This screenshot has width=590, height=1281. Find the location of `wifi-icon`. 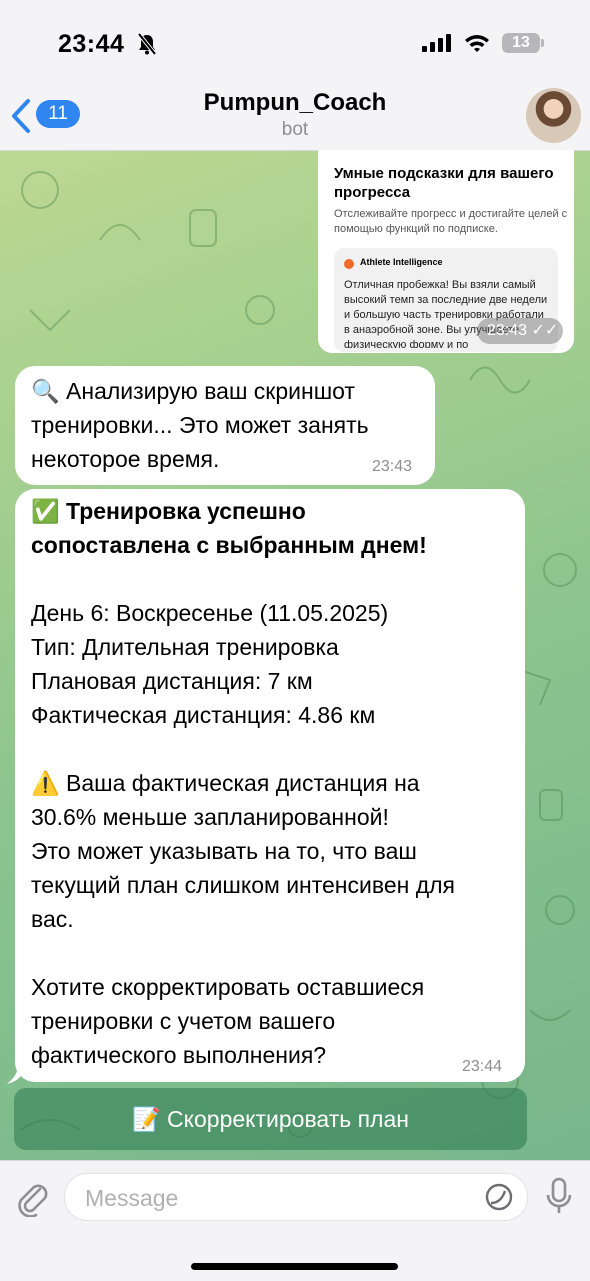

wifi-icon is located at coordinates (477, 43).